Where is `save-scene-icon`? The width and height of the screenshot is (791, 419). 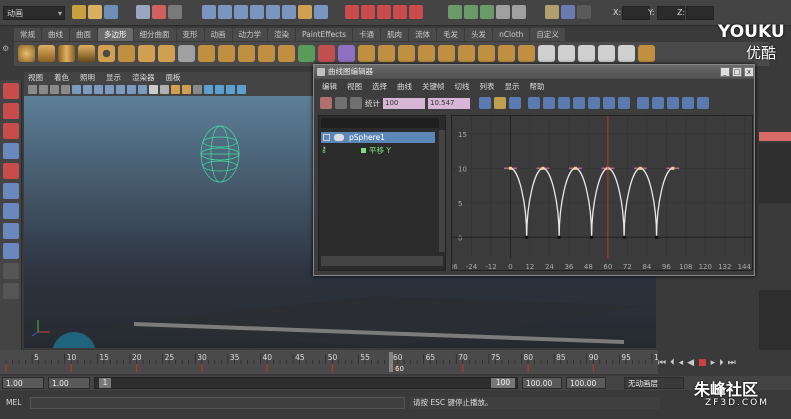
save-scene-icon is located at coordinates (111, 12).